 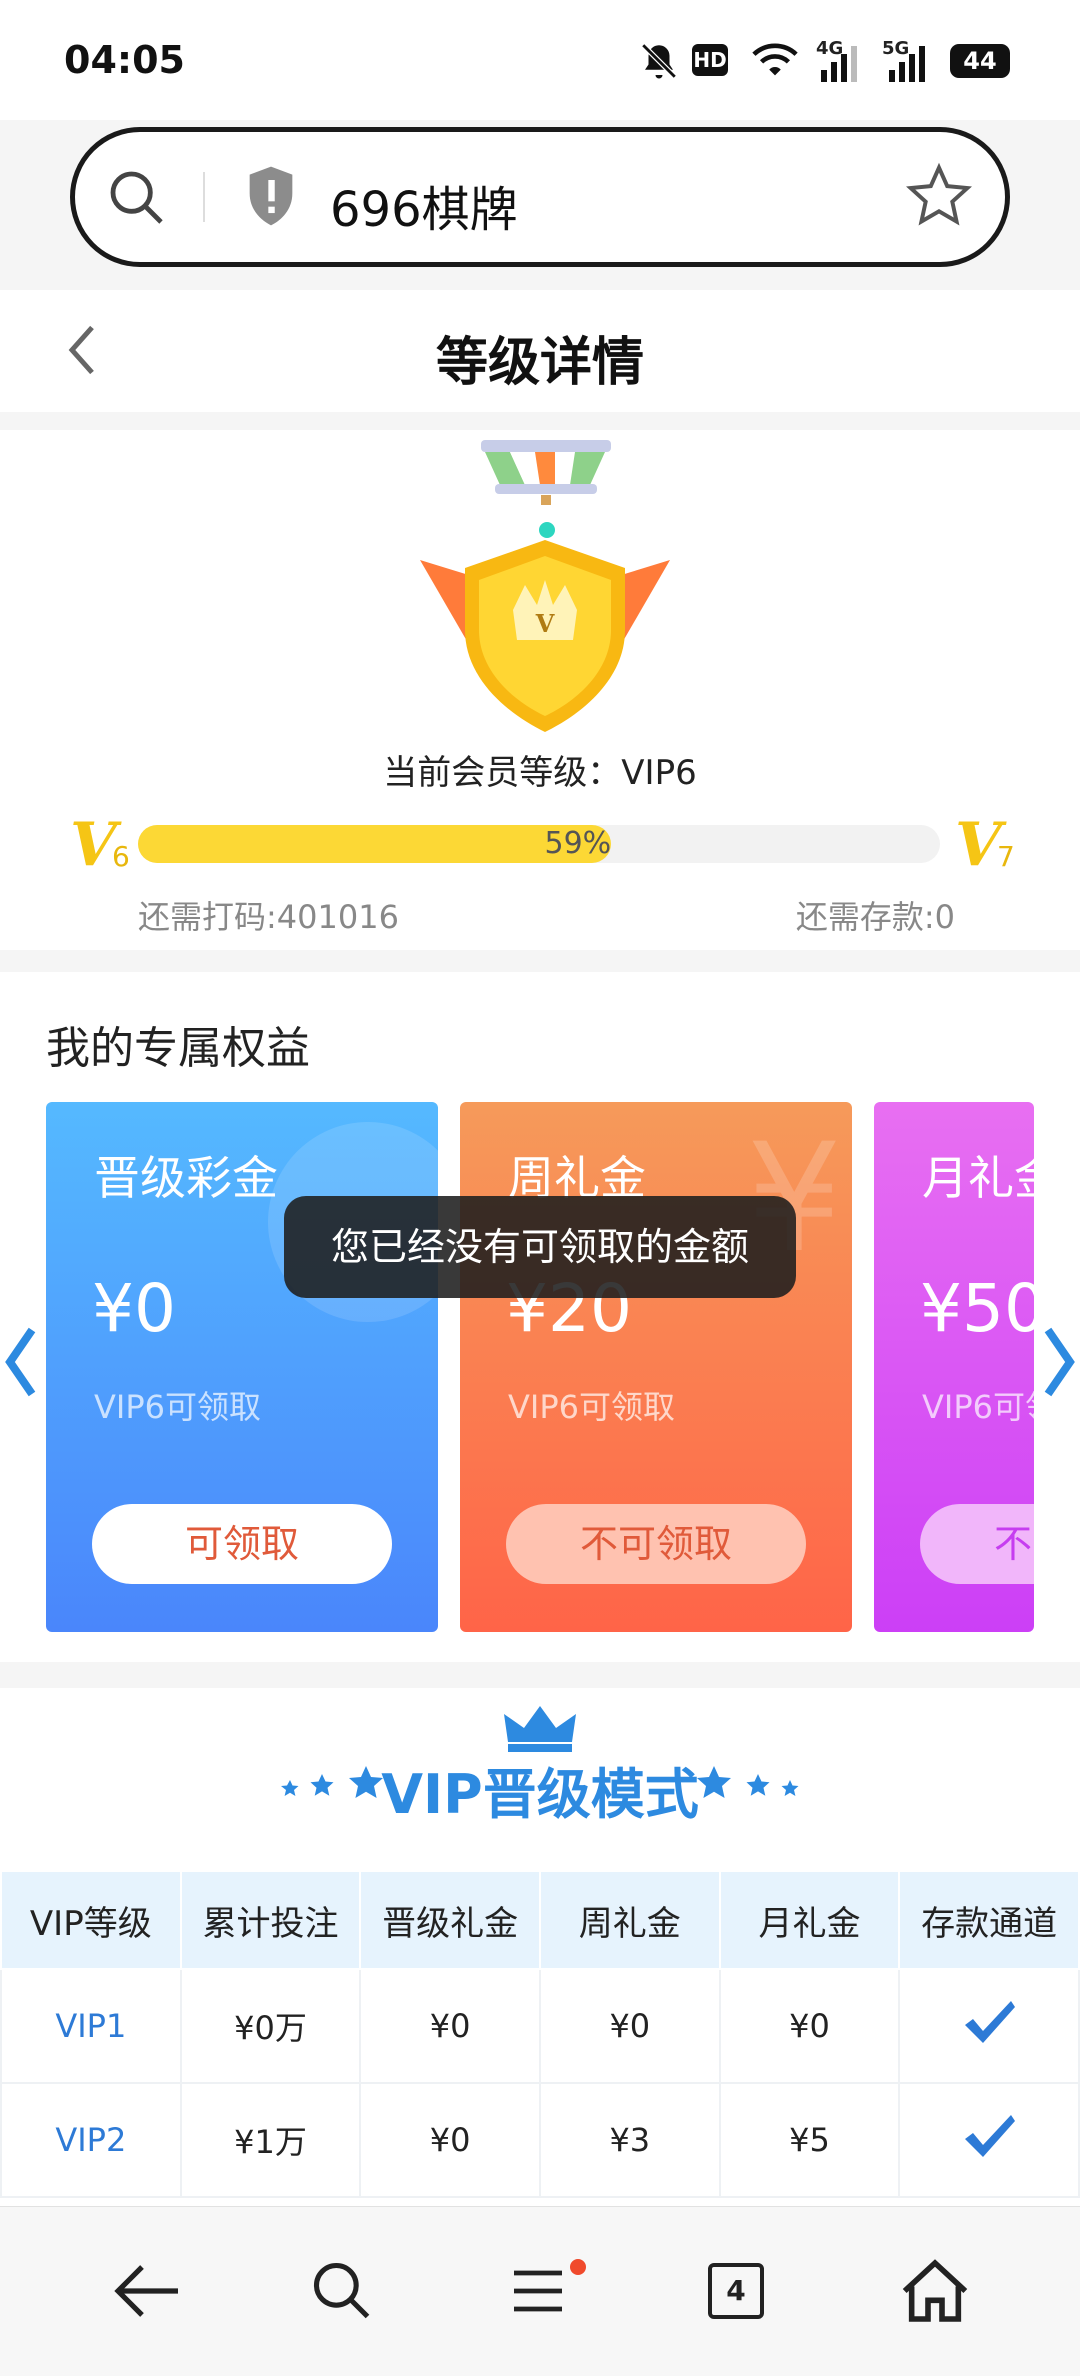 What do you see at coordinates (146, 2291) in the screenshot?
I see `back-icon` at bounding box center [146, 2291].